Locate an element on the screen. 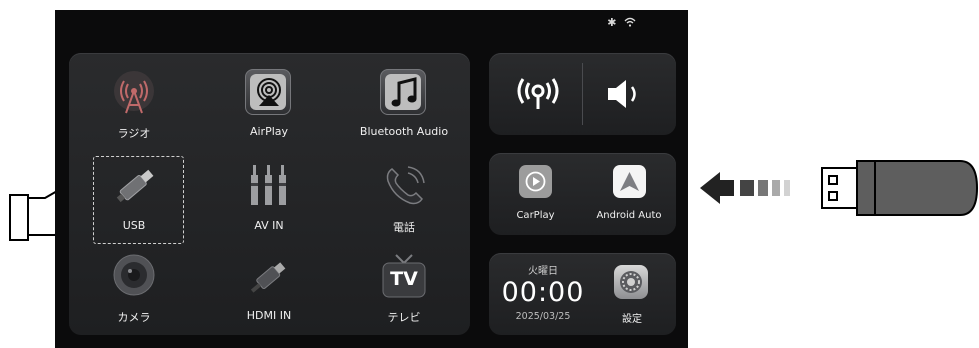 The image size is (979, 348). carplay-tile: CarPlay is located at coordinates (535, 194).